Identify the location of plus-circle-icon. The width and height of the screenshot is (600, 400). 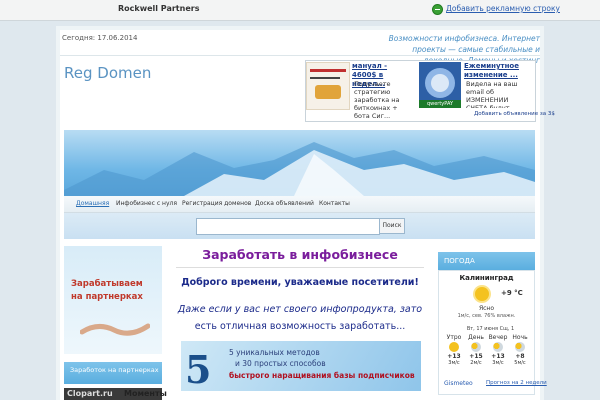
(437, 9).